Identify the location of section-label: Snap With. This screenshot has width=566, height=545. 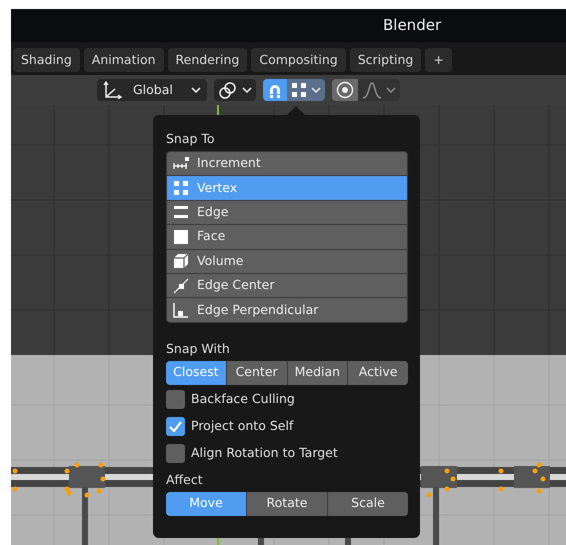
(198, 349).